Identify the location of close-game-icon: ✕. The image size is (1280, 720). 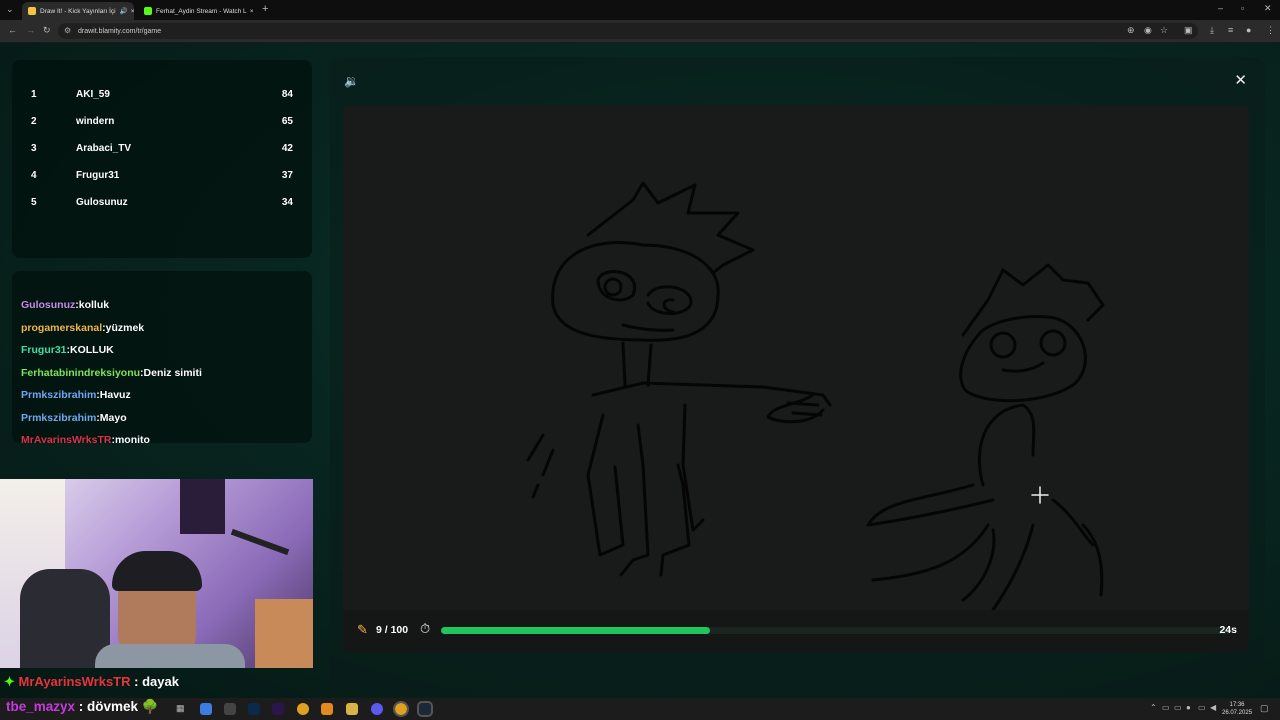
(1240, 80).